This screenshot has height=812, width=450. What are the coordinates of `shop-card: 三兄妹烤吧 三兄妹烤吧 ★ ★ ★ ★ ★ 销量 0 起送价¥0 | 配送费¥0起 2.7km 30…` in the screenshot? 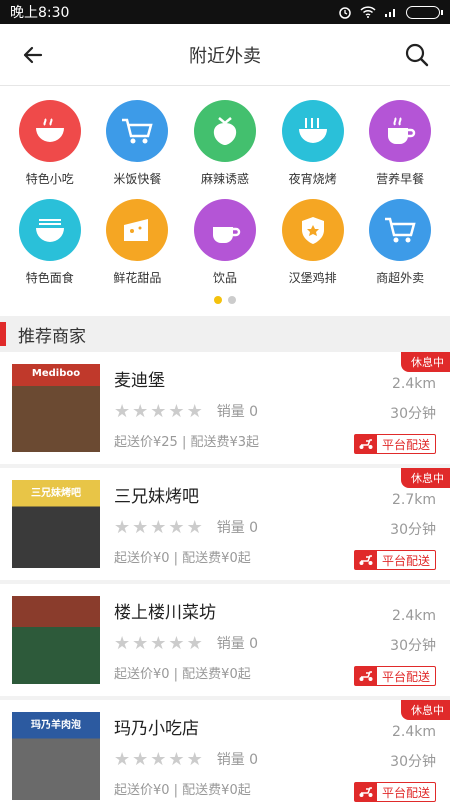 It's located at (225, 524).